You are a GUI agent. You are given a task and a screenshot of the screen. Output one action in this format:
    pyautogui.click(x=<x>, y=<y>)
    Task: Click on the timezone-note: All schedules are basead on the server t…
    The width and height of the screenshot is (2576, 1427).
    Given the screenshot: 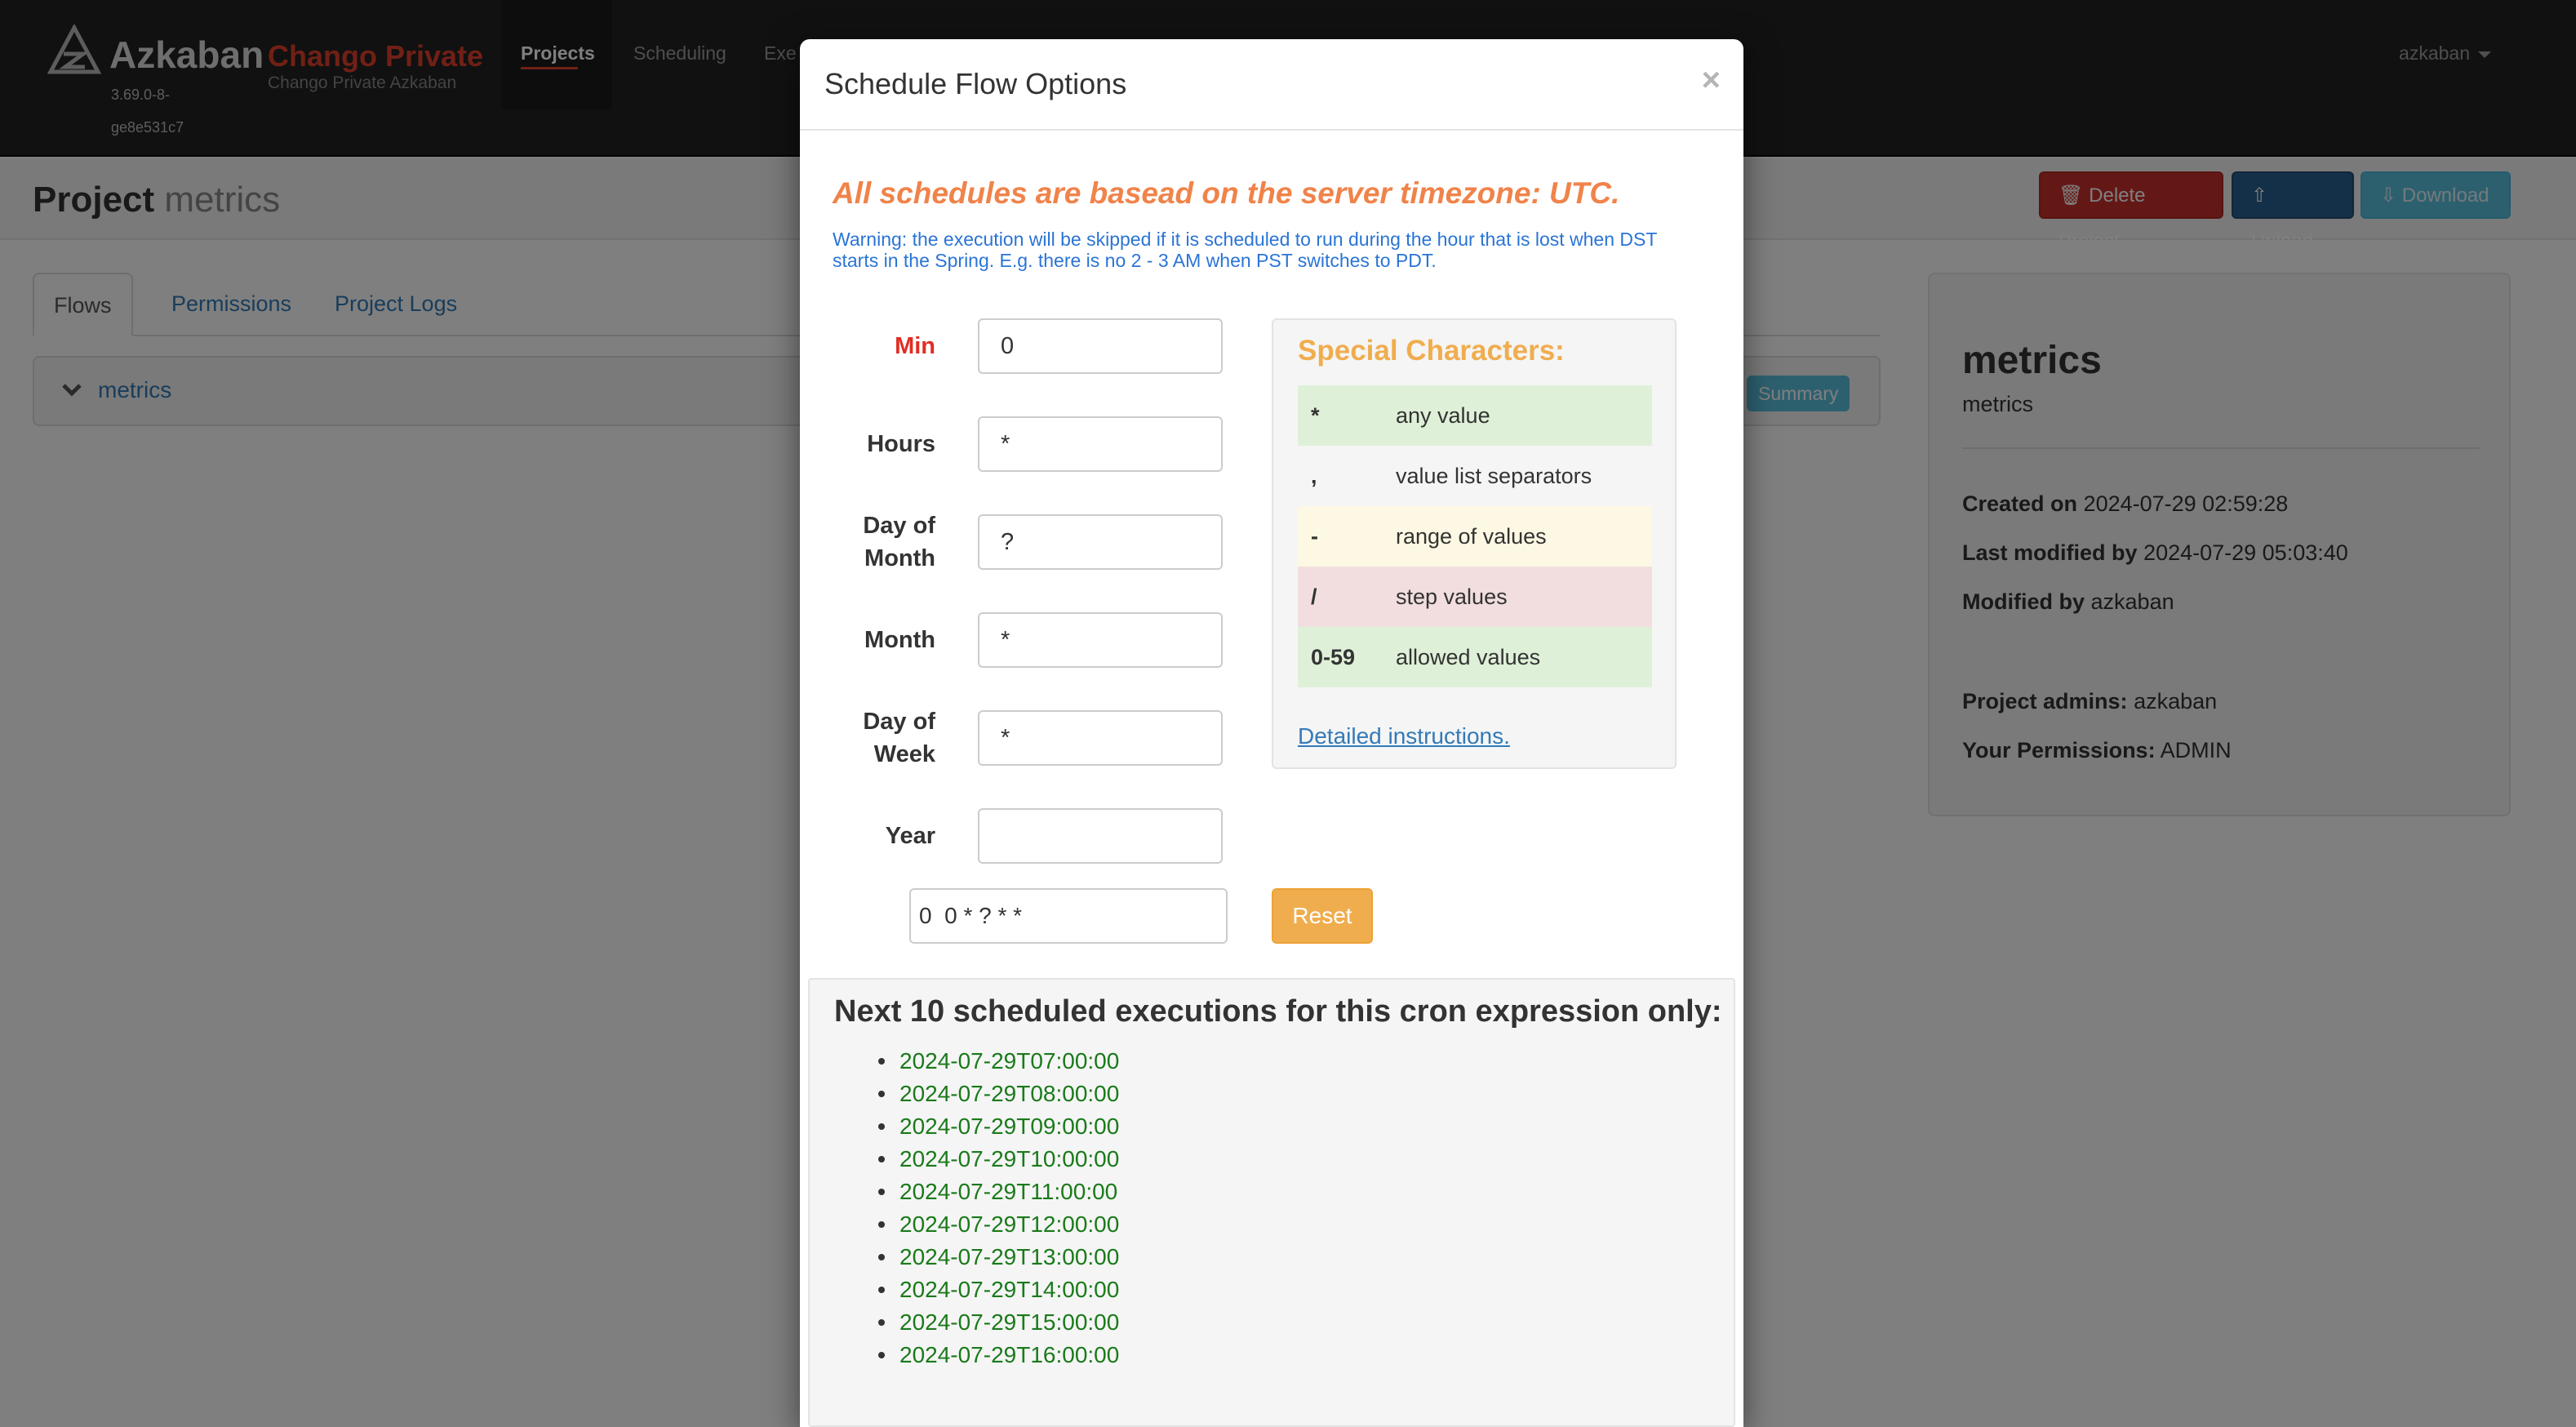 What is the action you would take?
    pyautogui.click(x=1226, y=193)
    